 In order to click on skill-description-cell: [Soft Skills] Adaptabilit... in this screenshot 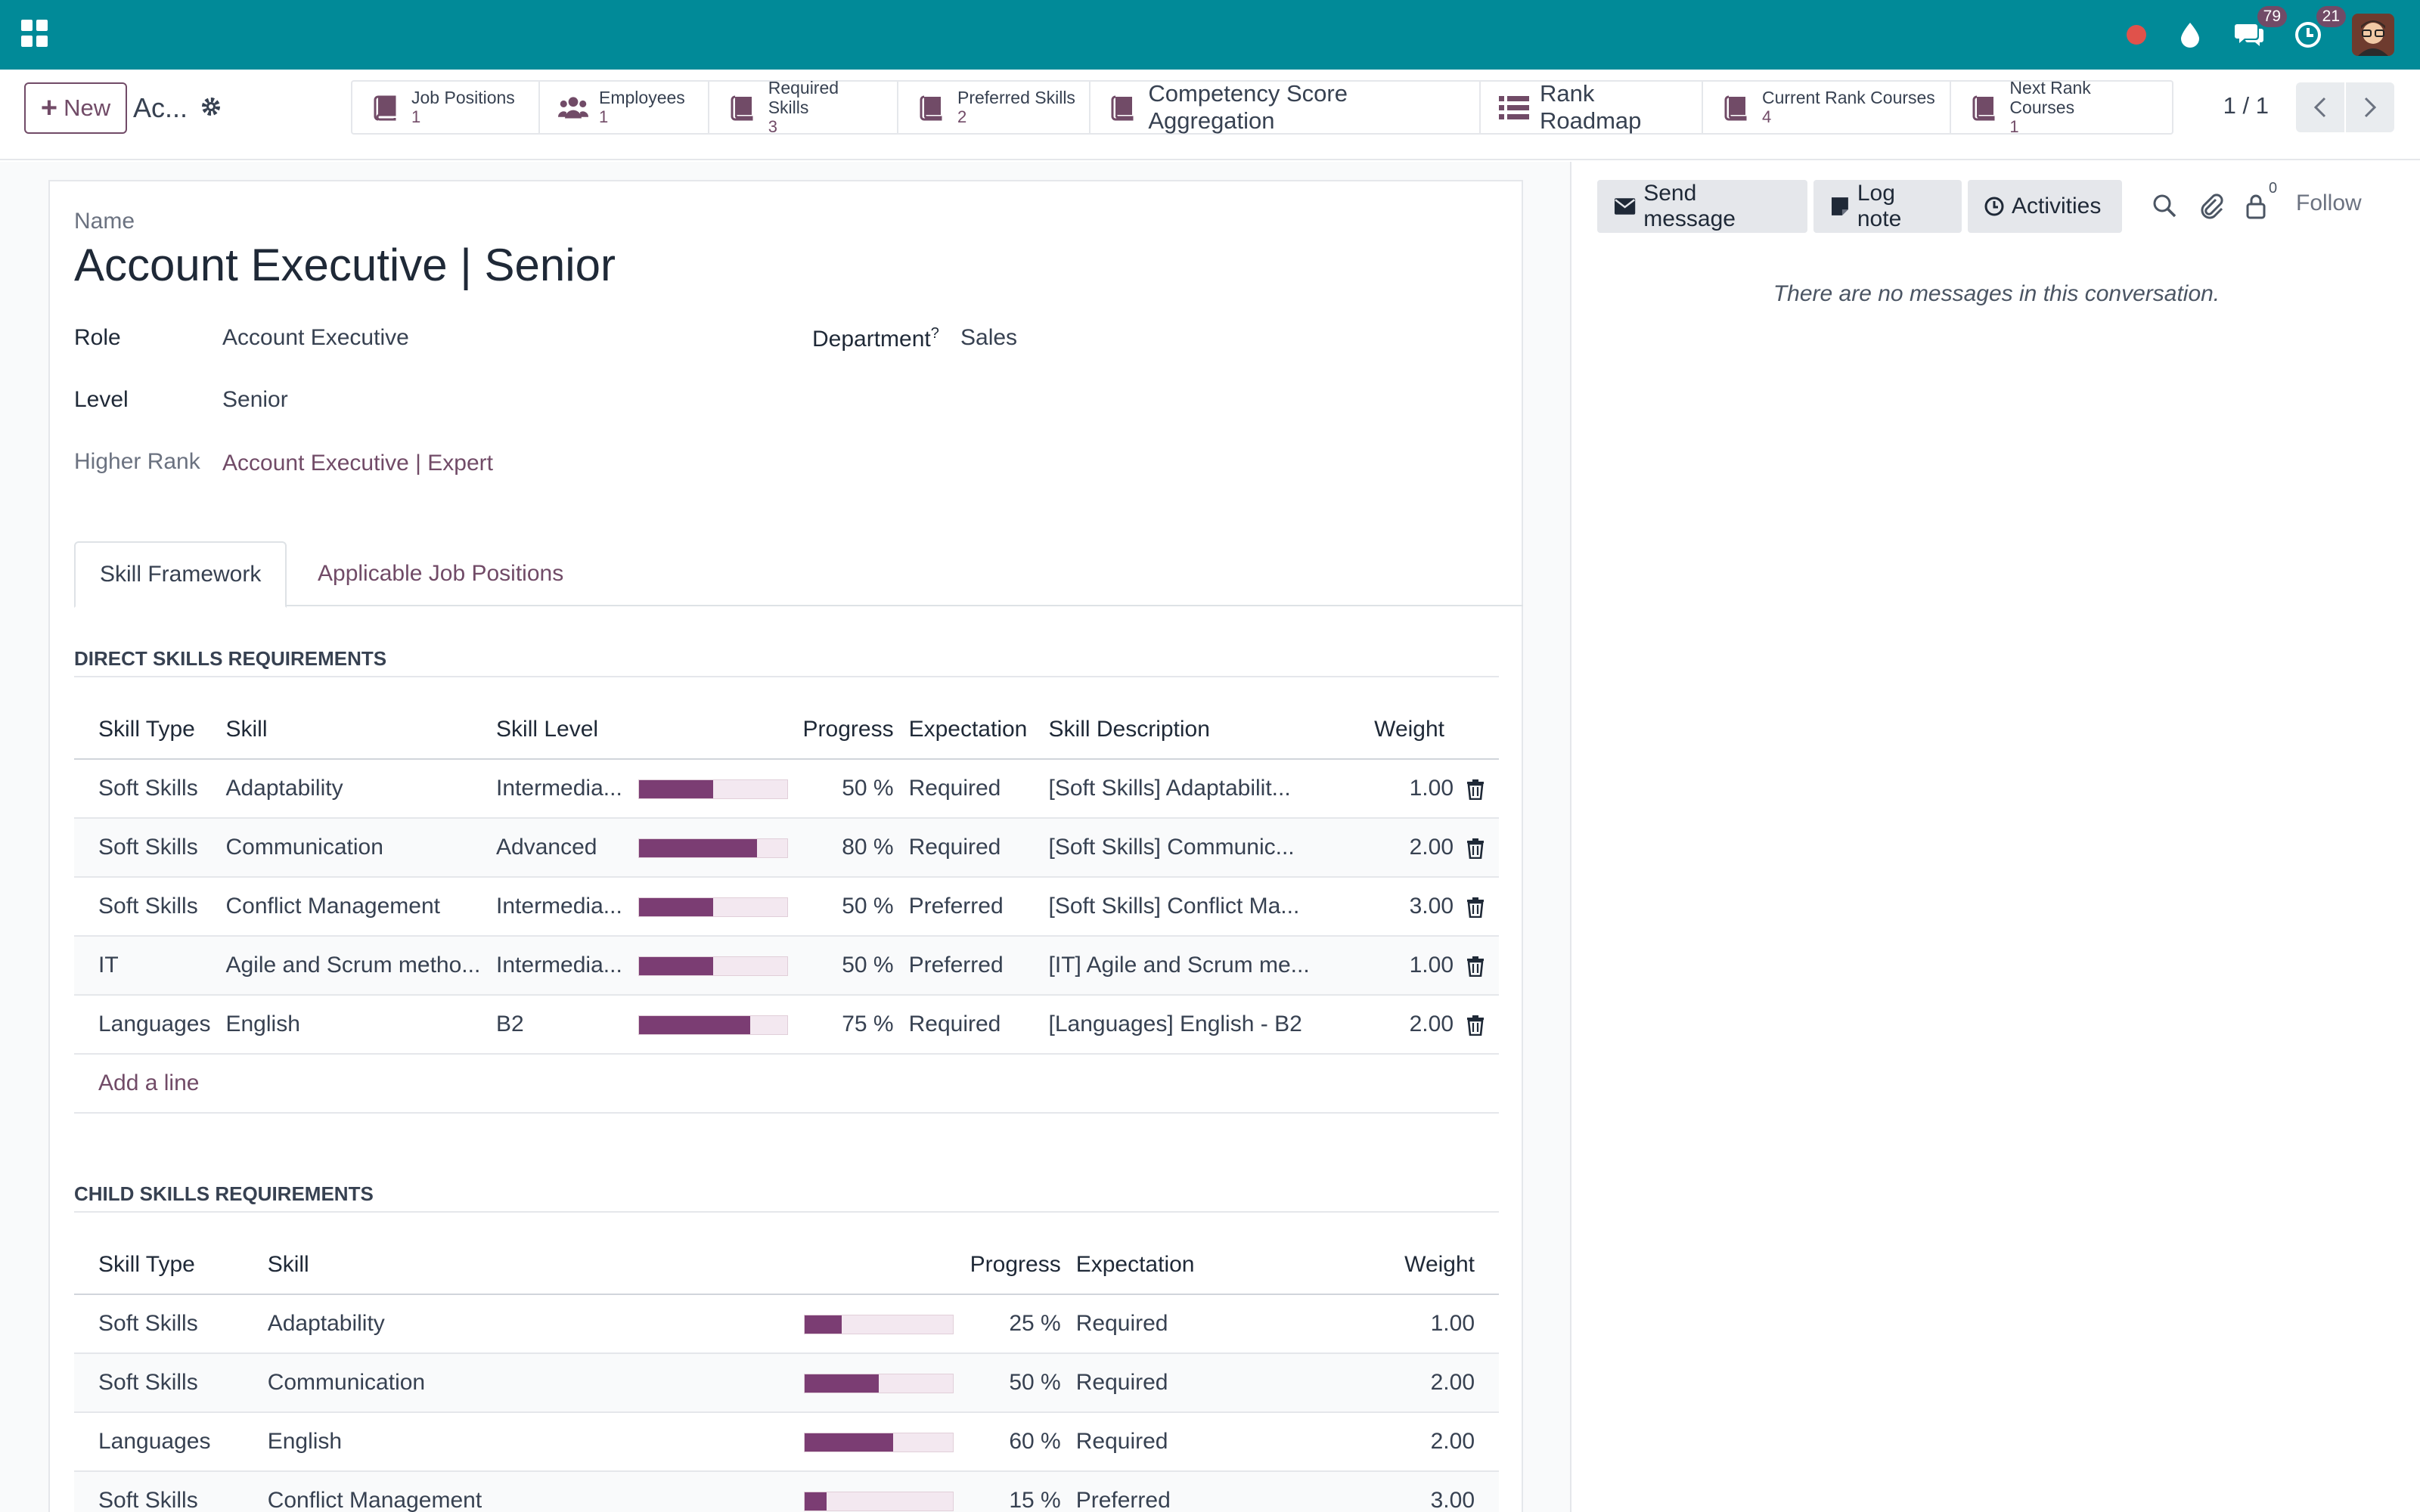, I will do `click(1194, 789)`.